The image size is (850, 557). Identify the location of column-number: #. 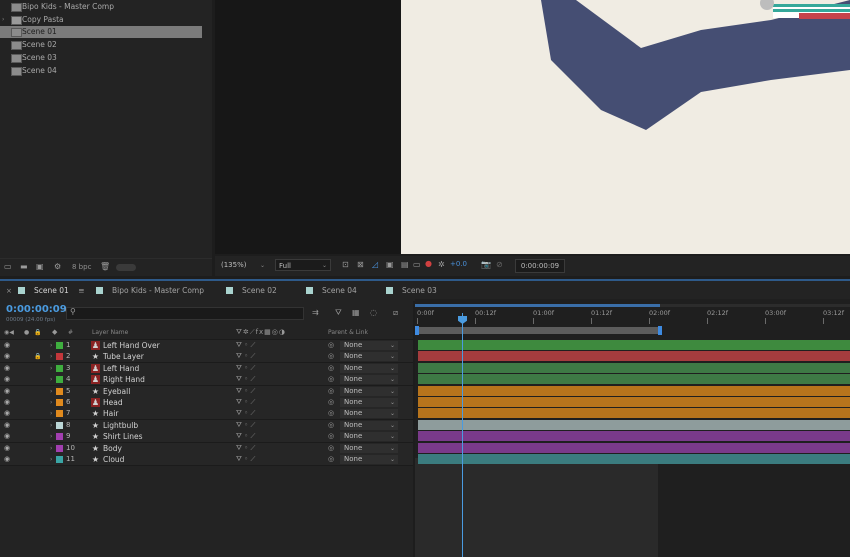
(71, 332).